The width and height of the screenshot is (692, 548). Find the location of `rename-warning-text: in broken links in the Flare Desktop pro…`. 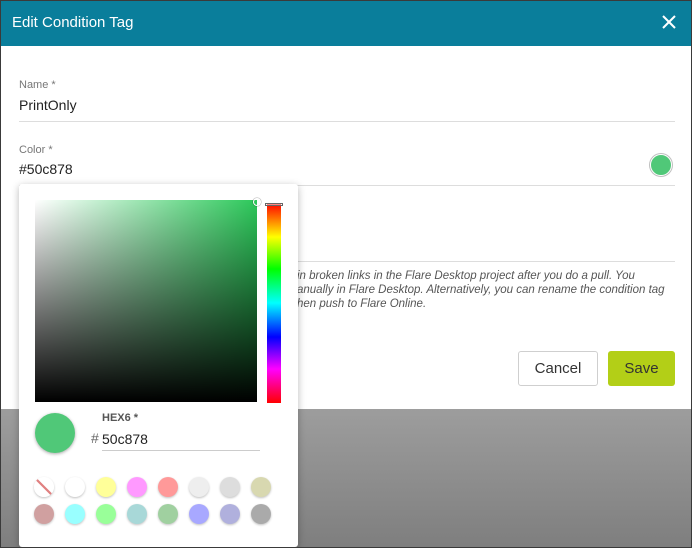

rename-warning-text: in broken links in the Flare Desktop pro… is located at coordinates (481, 290).